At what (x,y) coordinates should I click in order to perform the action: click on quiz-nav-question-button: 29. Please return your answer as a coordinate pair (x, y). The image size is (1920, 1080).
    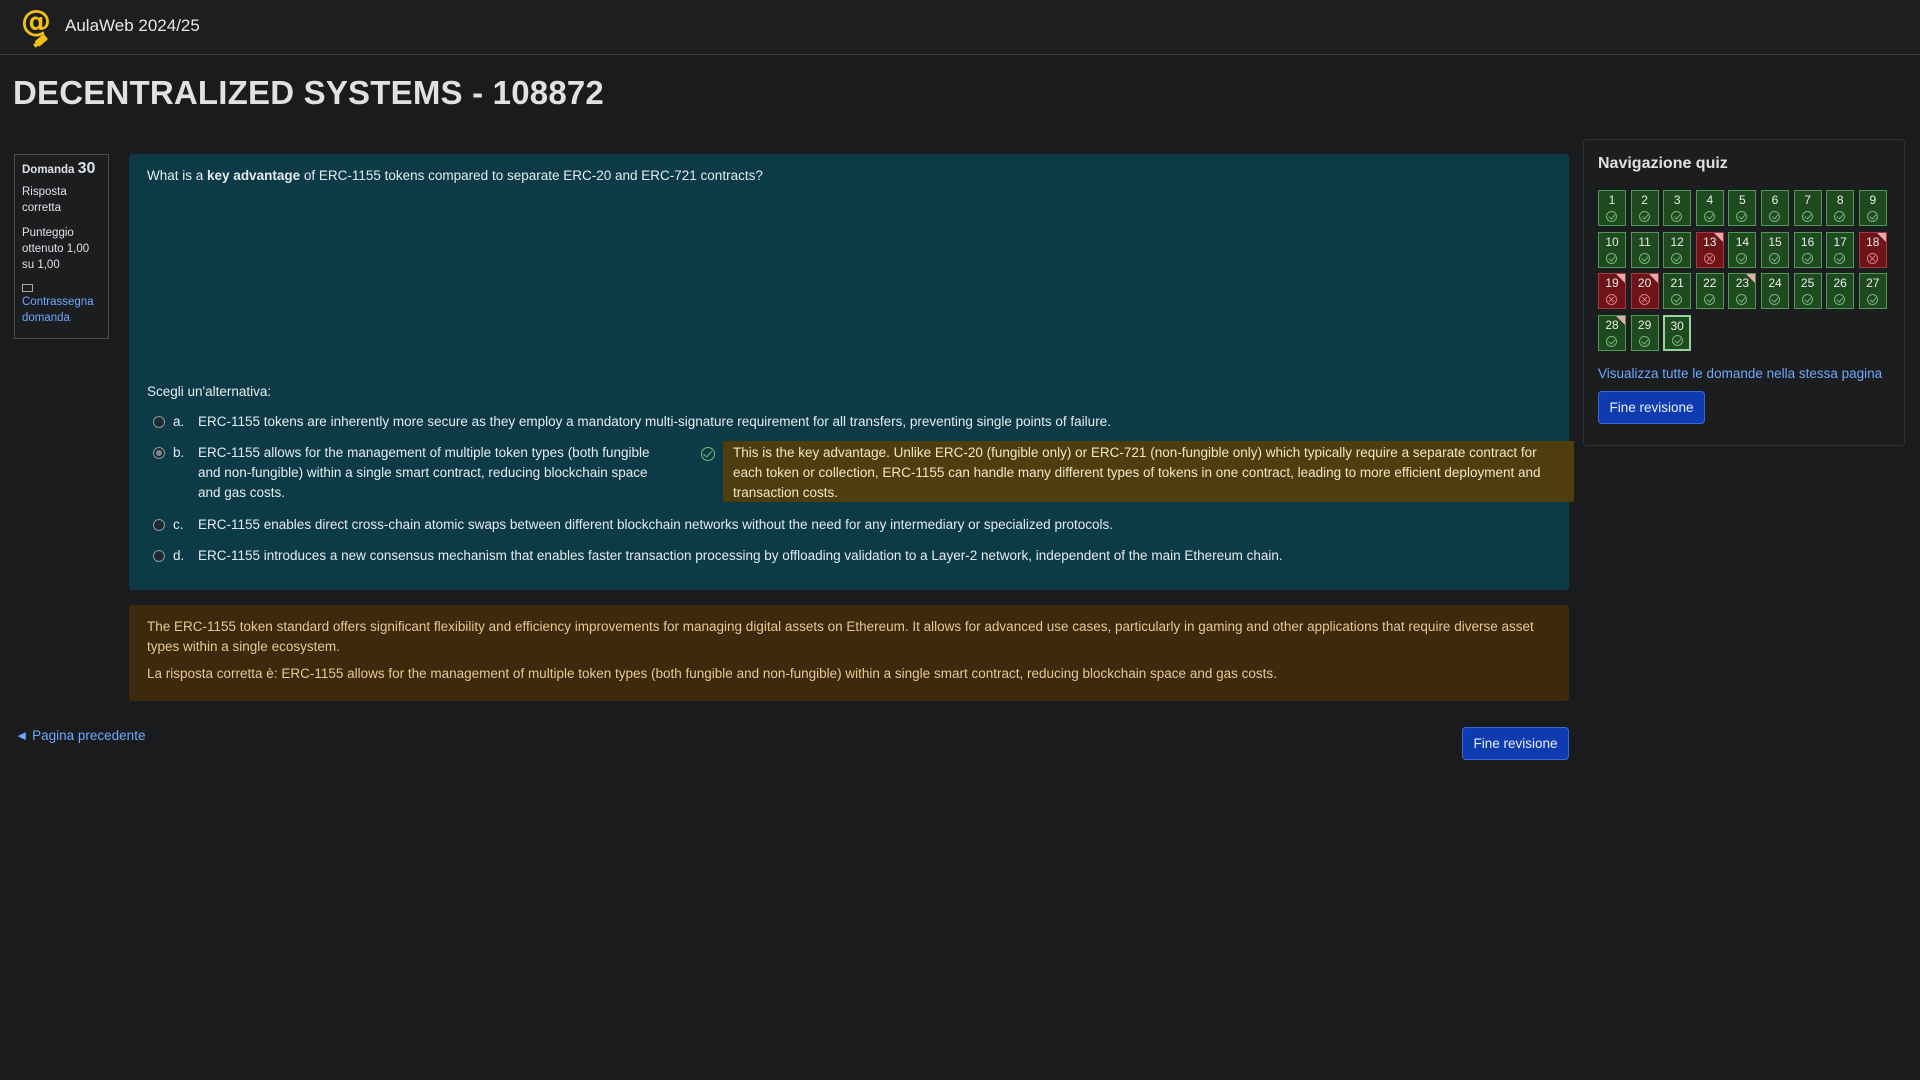
    Looking at the image, I should click on (1644, 332).